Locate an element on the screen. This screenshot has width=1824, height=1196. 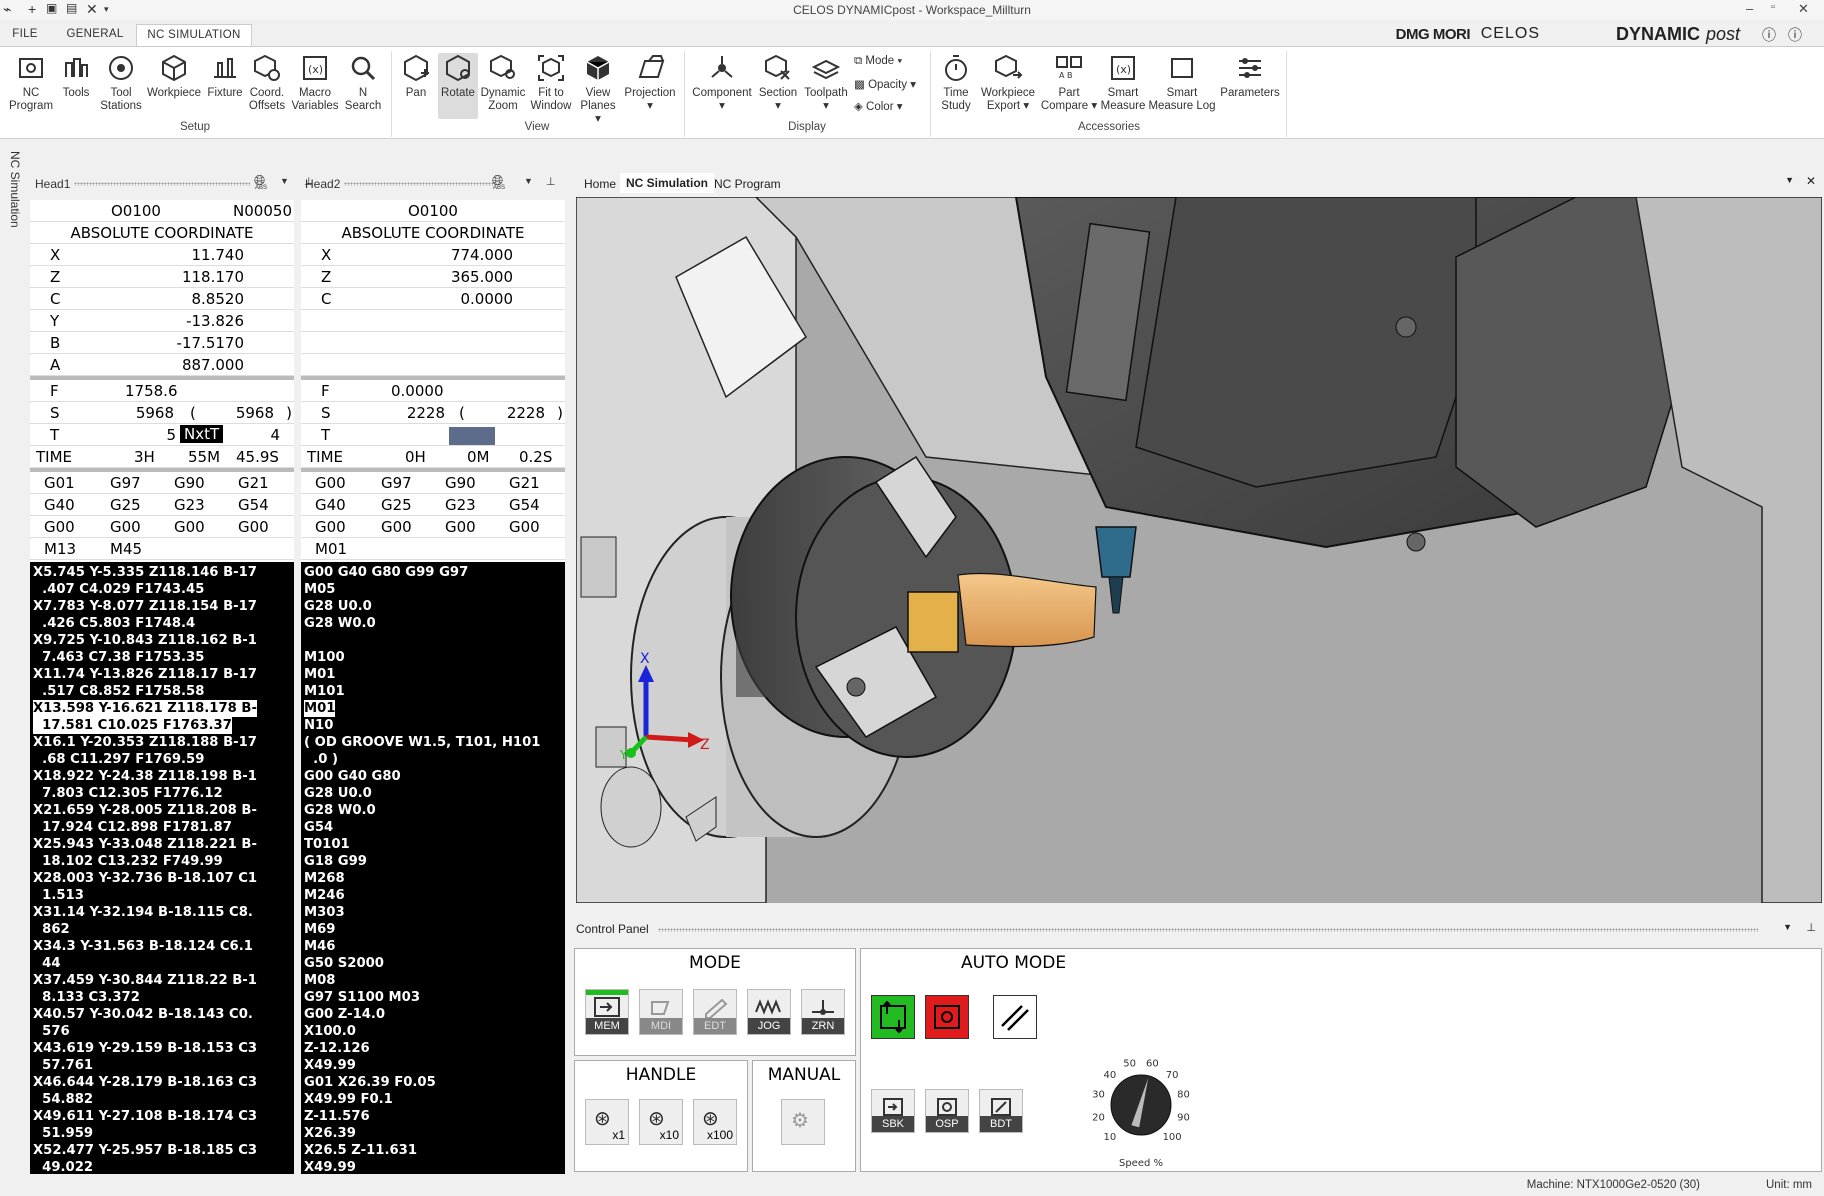
code-line-text: X21.659 Y-28.005 Z118.208 B- is located at coordinates (145, 810).